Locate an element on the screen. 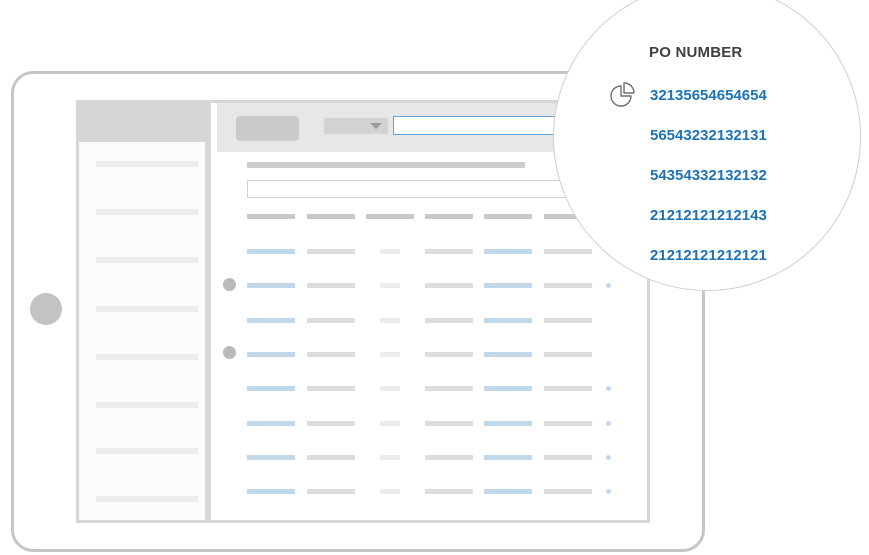  toolbar-button is located at coordinates (267, 128).